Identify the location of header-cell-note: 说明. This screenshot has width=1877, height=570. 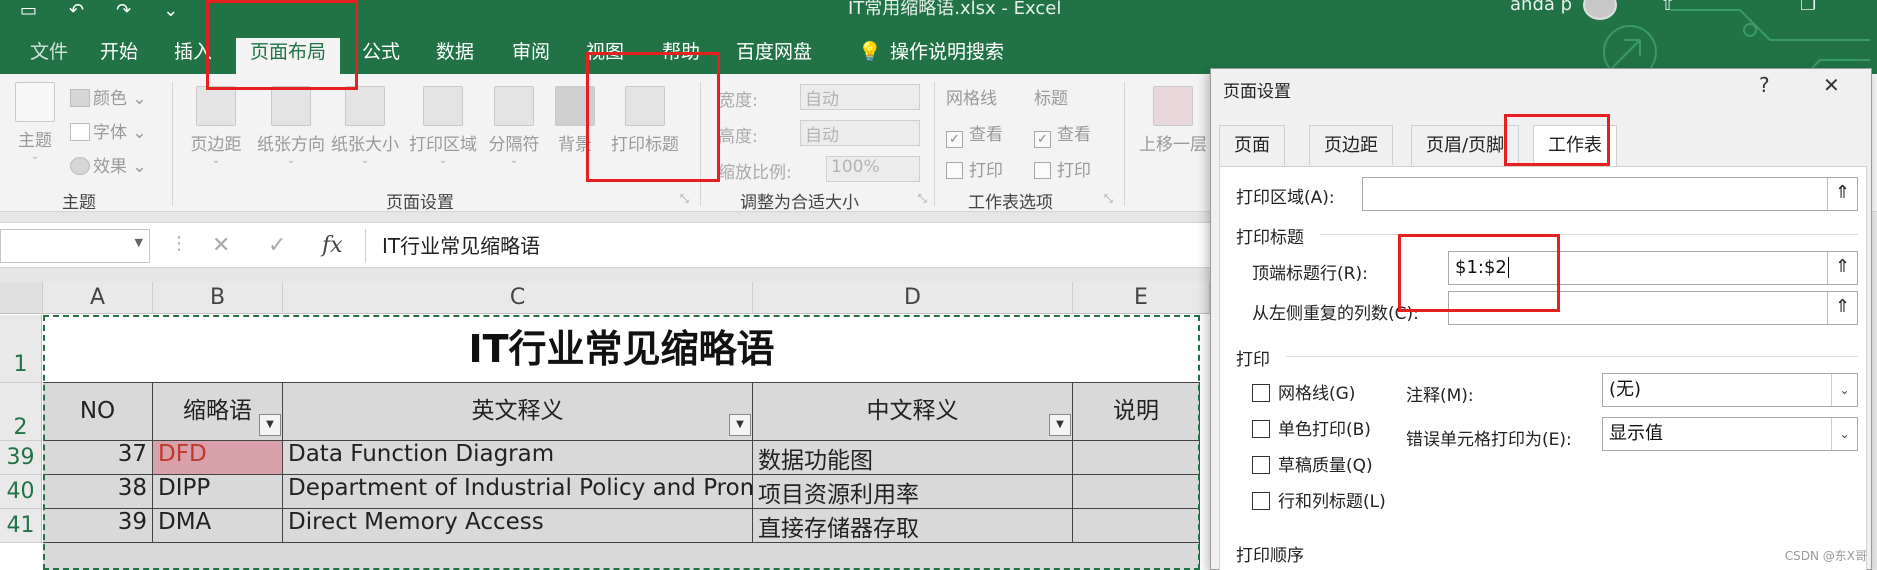
(1136, 412).